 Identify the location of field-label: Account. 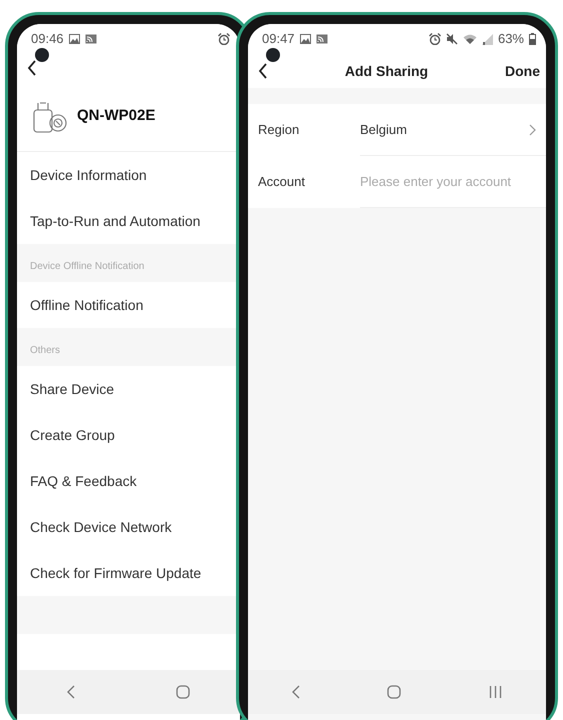
(281, 182).